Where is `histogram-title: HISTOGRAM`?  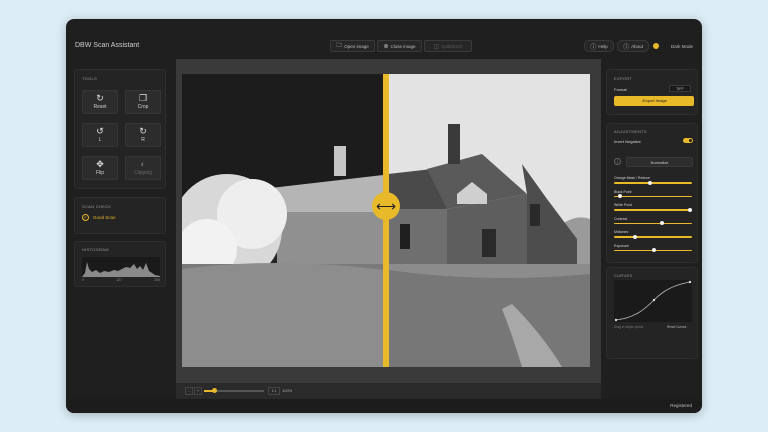
histogram-title: HISTOGRAM is located at coordinates (95, 249).